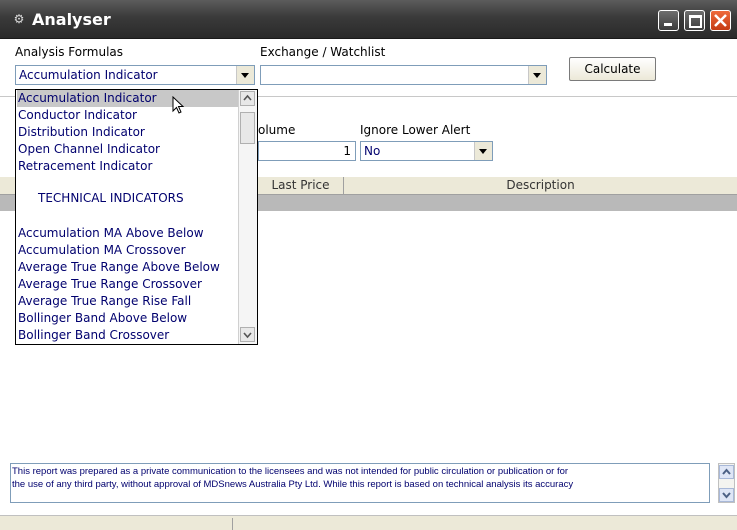 This screenshot has height=530, width=737. I want to click on dropdown-scroll-thumb, so click(247, 128).